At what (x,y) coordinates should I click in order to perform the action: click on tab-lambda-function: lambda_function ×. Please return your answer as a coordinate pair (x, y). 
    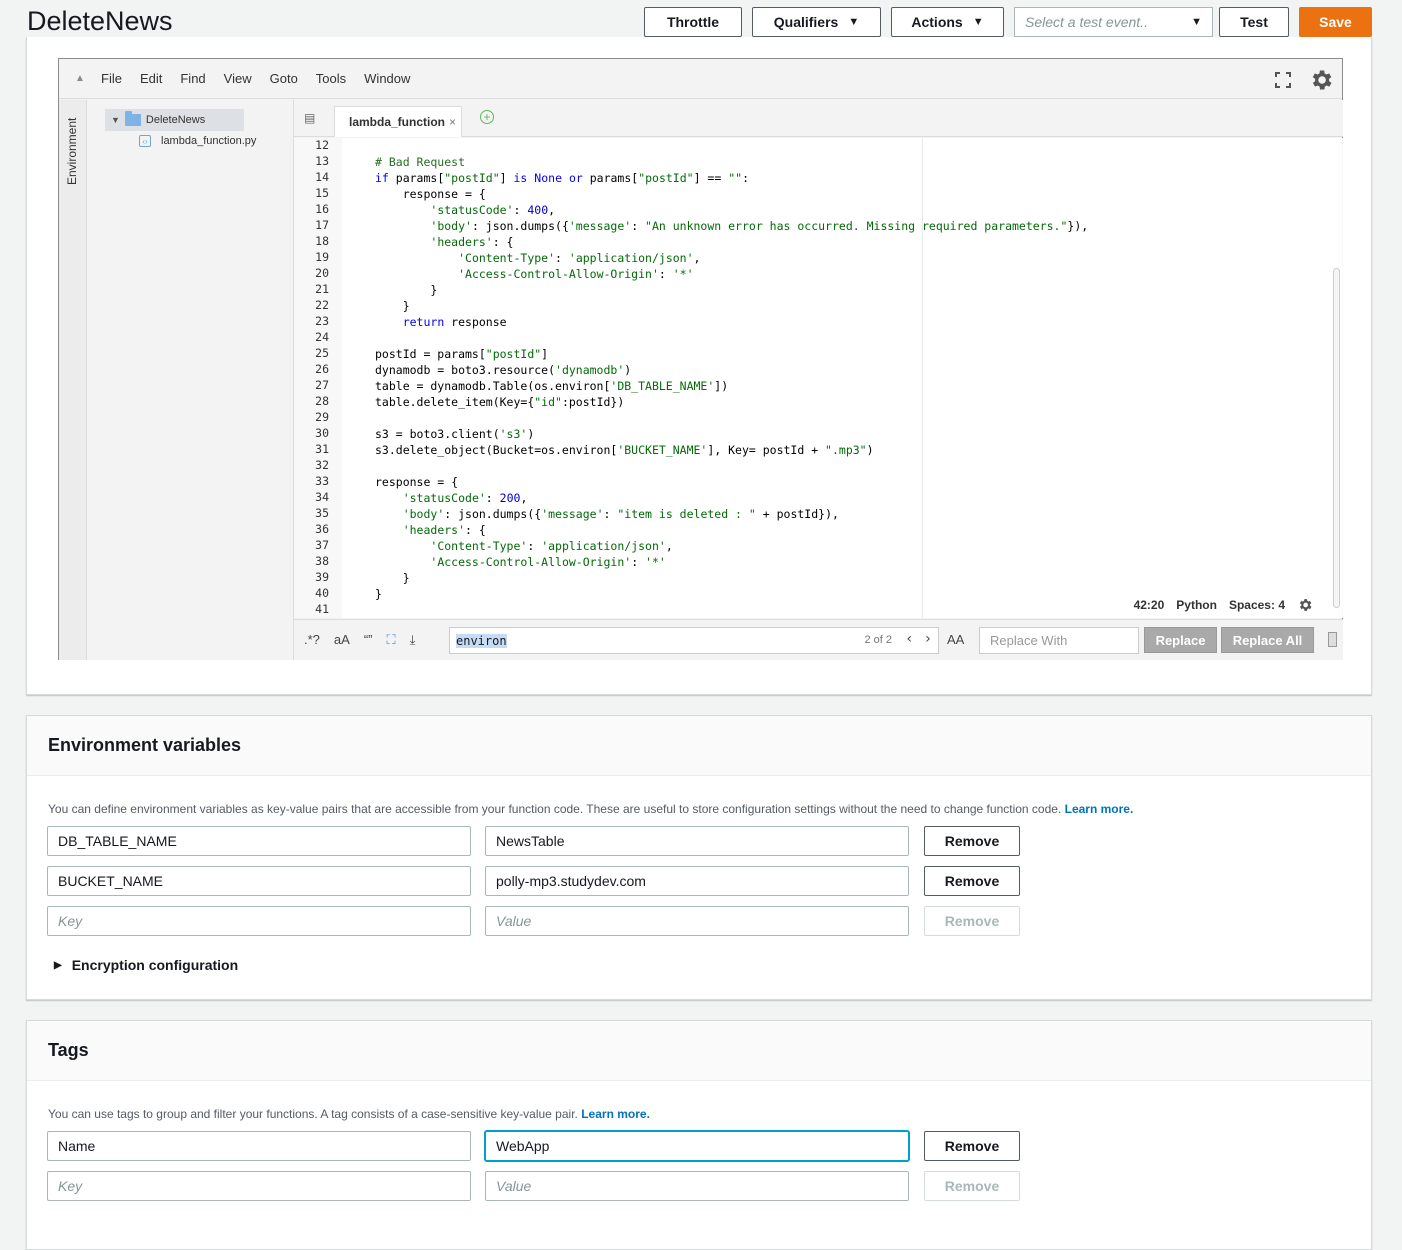
    Looking at the image, I should click on (398, 121).